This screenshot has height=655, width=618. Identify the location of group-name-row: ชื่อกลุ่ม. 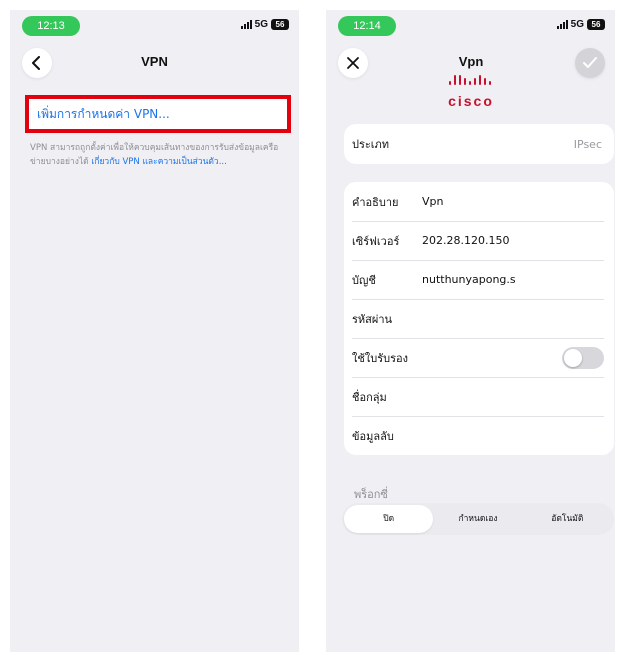
(479, 396).